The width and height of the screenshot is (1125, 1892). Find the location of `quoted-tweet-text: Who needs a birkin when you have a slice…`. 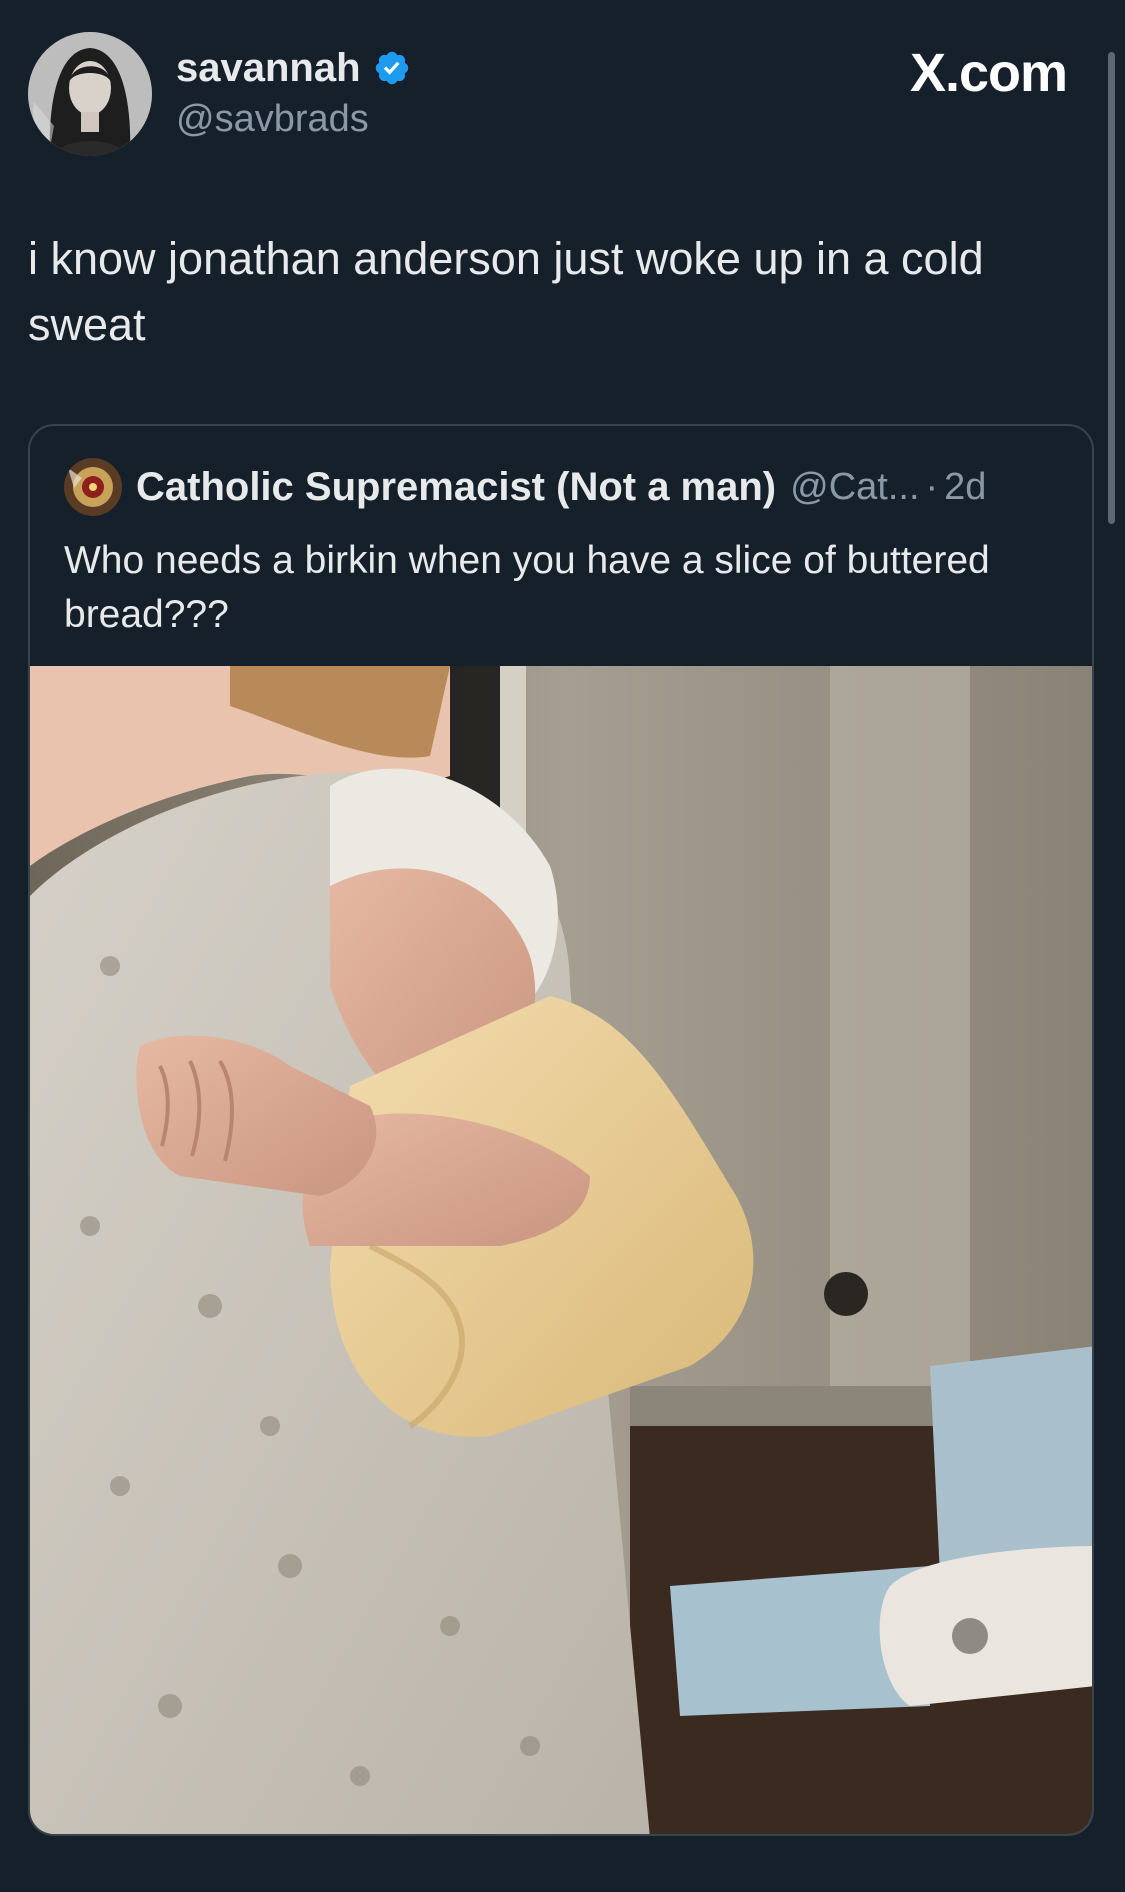

quoted-tweet-text: Who needs a birkin when you have a slice… is located at coordinates (527, 587).